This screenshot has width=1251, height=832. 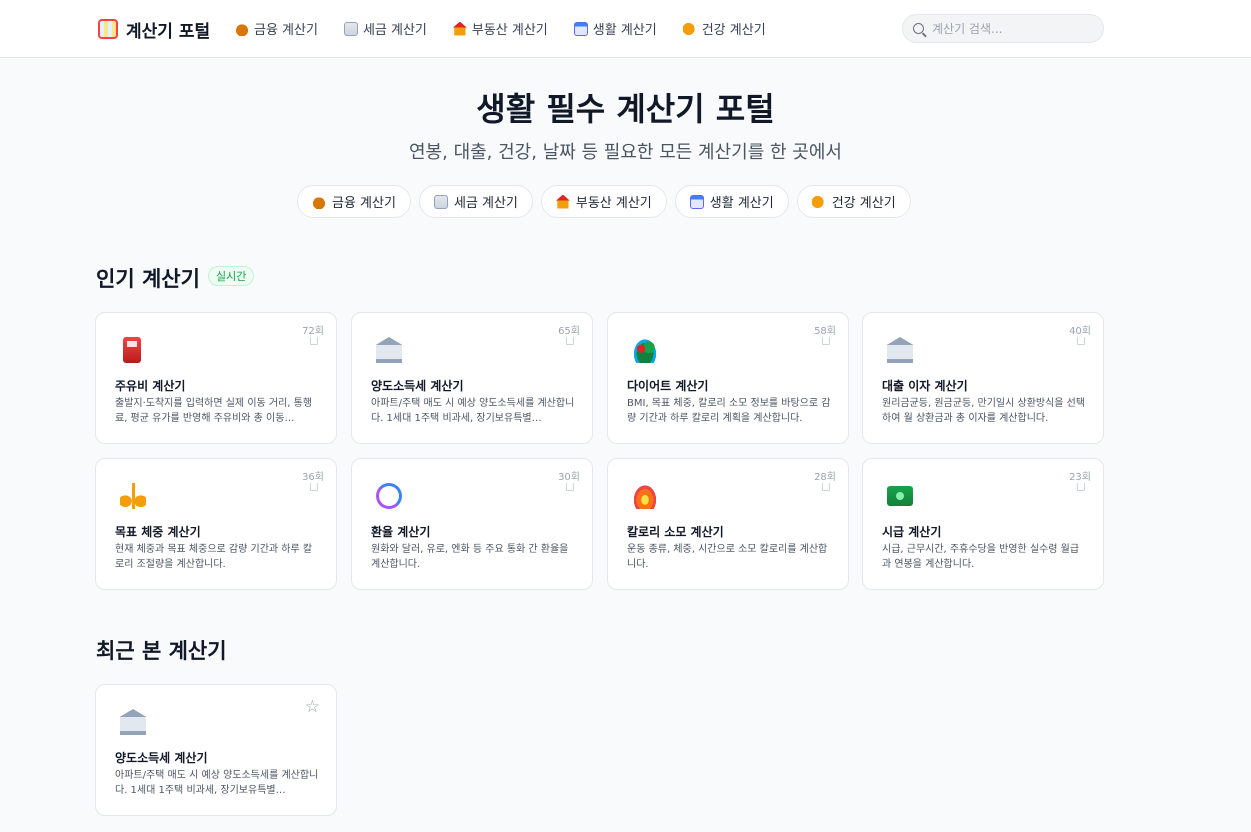 I want to click on card-title: 목표 체중 계산기, so click(x=158, y=532).